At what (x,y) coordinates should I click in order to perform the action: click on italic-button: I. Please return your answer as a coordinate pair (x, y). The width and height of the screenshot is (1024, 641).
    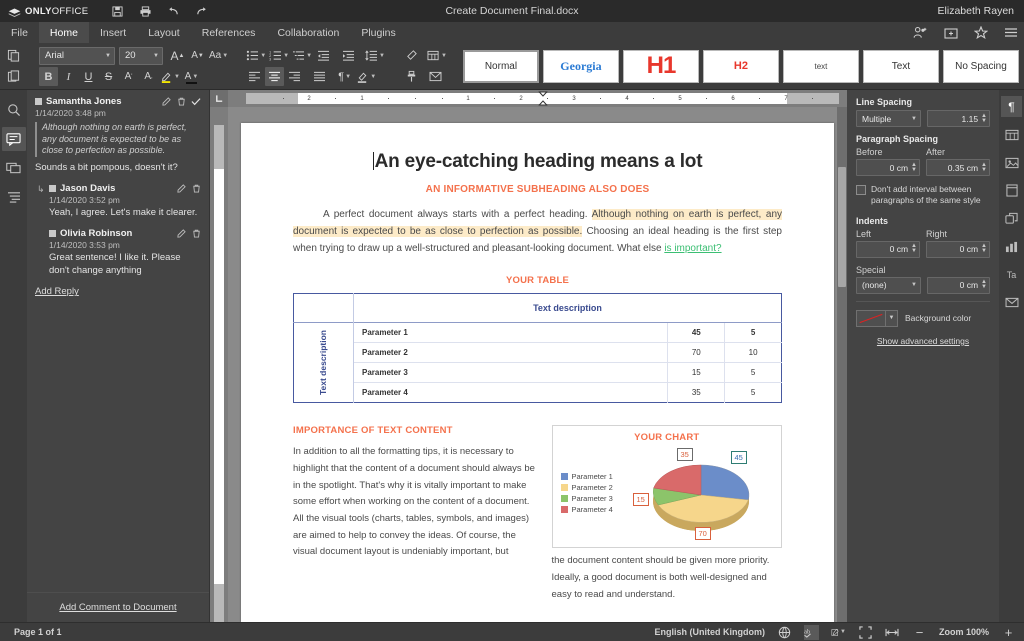
    Looking at the image, I should click on (68, 76).